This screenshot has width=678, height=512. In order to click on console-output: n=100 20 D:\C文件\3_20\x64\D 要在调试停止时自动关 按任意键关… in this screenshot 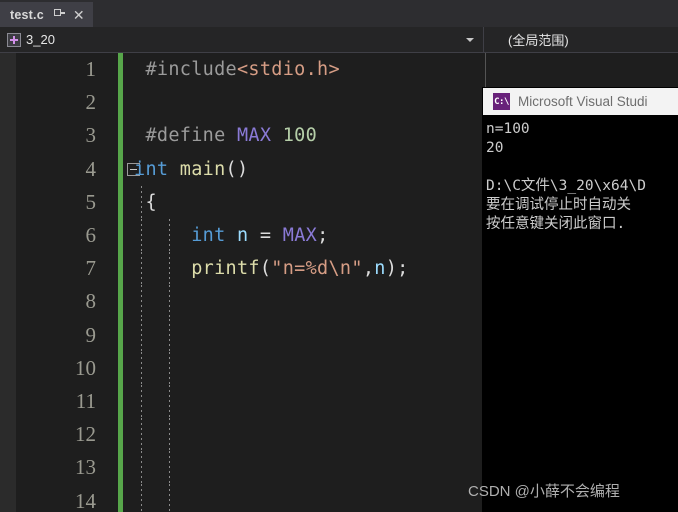, I will do `click(580, 174)`.